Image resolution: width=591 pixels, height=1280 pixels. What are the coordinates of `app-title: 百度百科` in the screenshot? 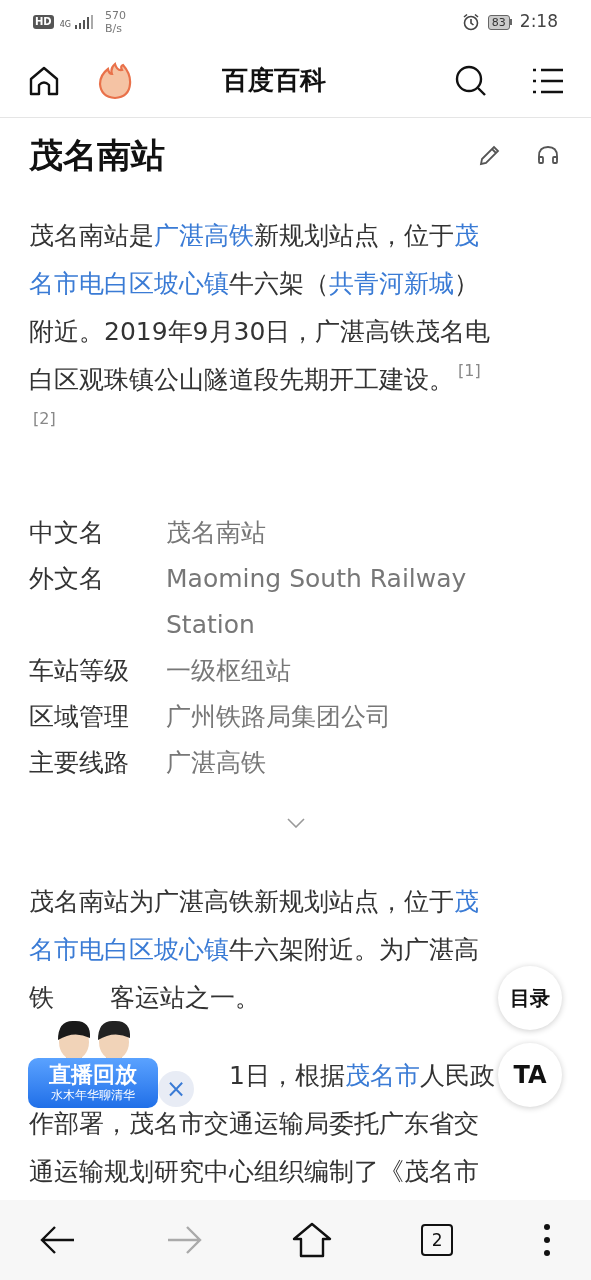 It's located at (273, 80).